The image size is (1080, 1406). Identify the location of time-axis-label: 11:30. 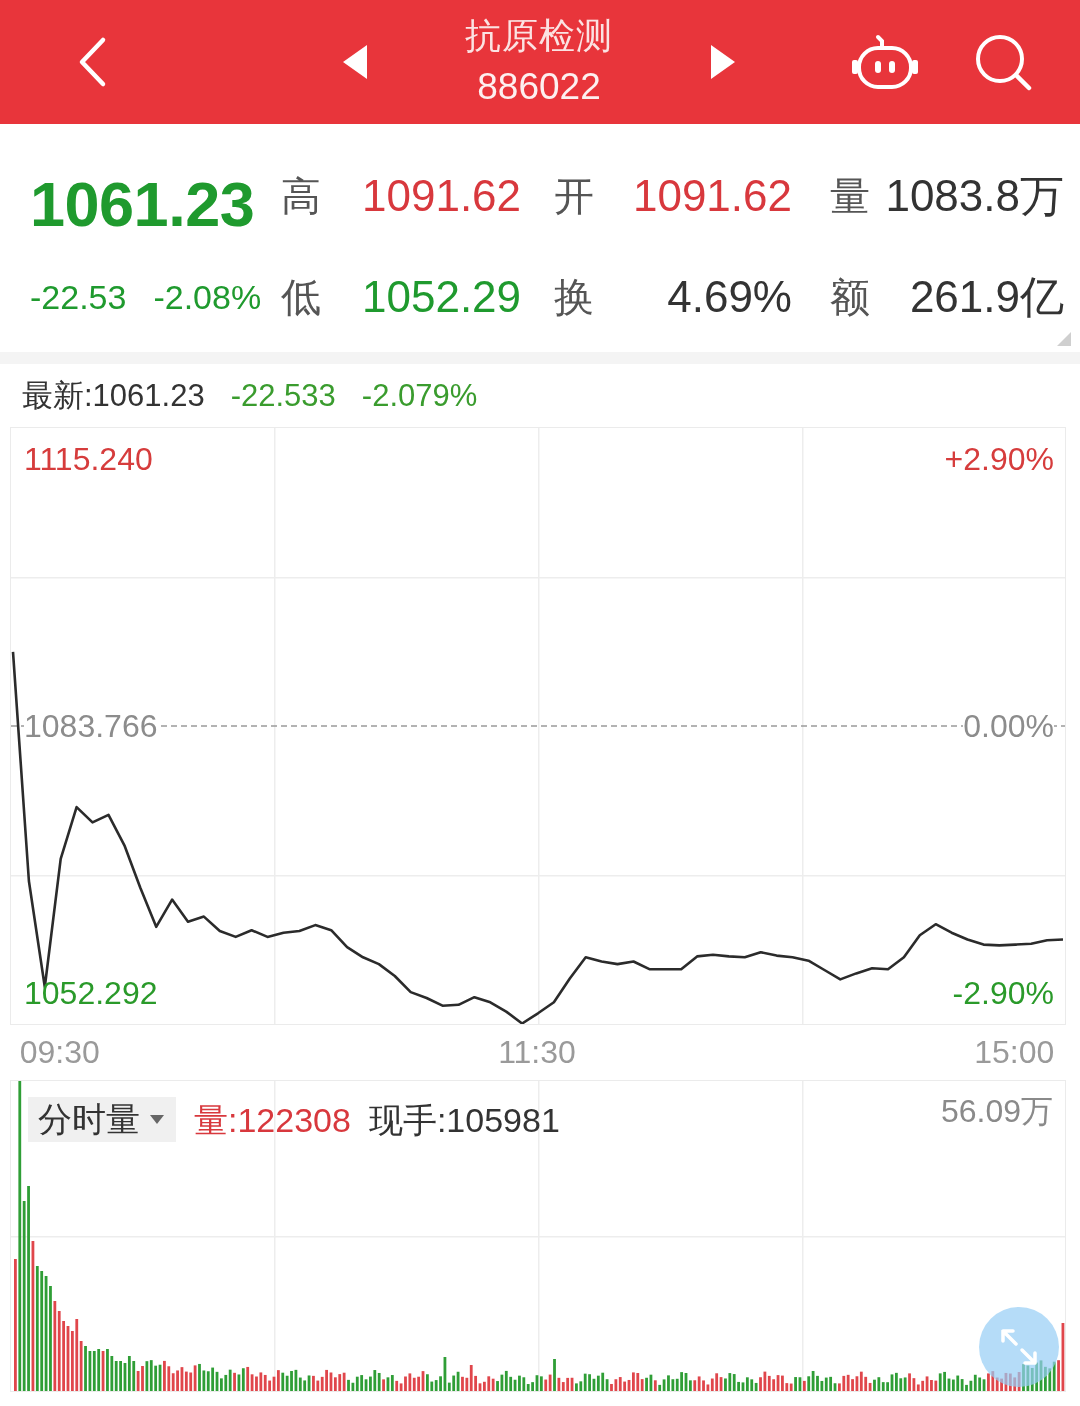
(537, 1052).